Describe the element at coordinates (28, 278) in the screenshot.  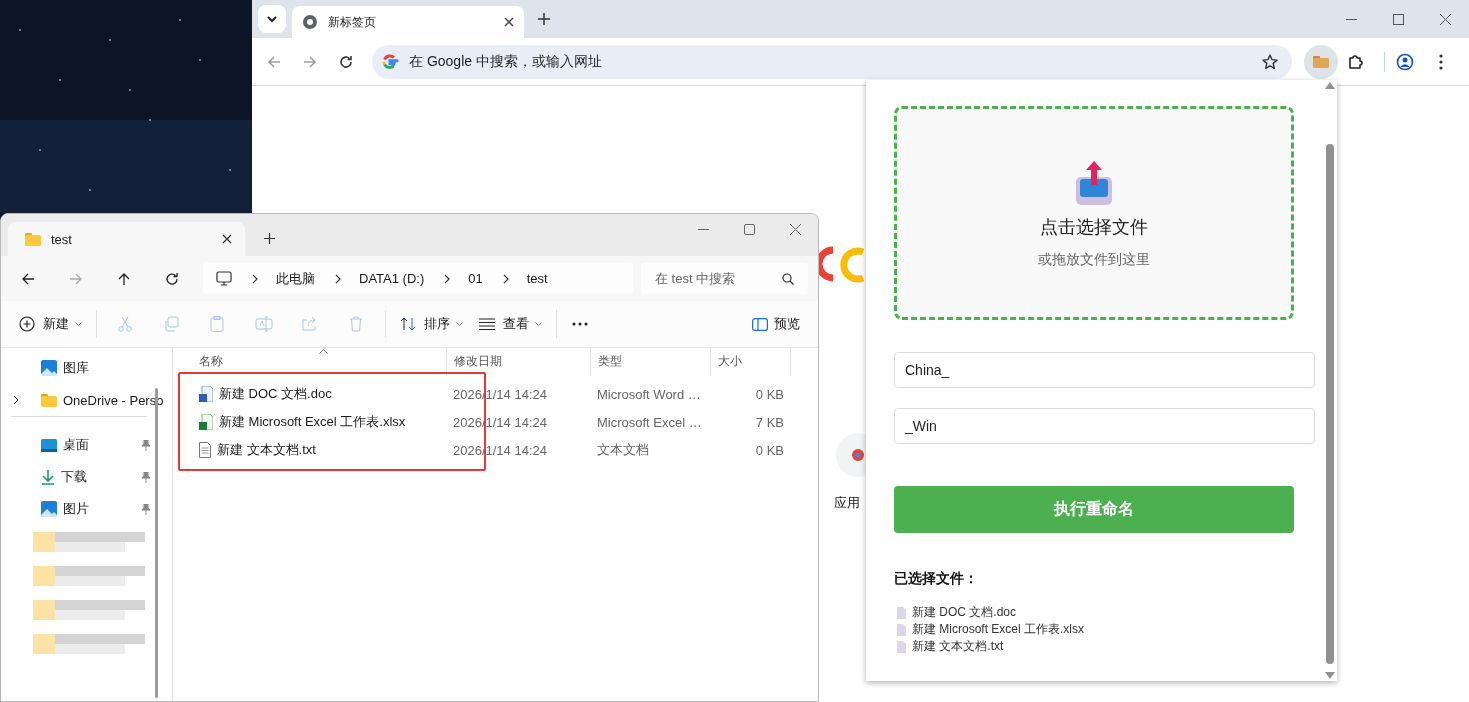
I see `back-icon` at that location.